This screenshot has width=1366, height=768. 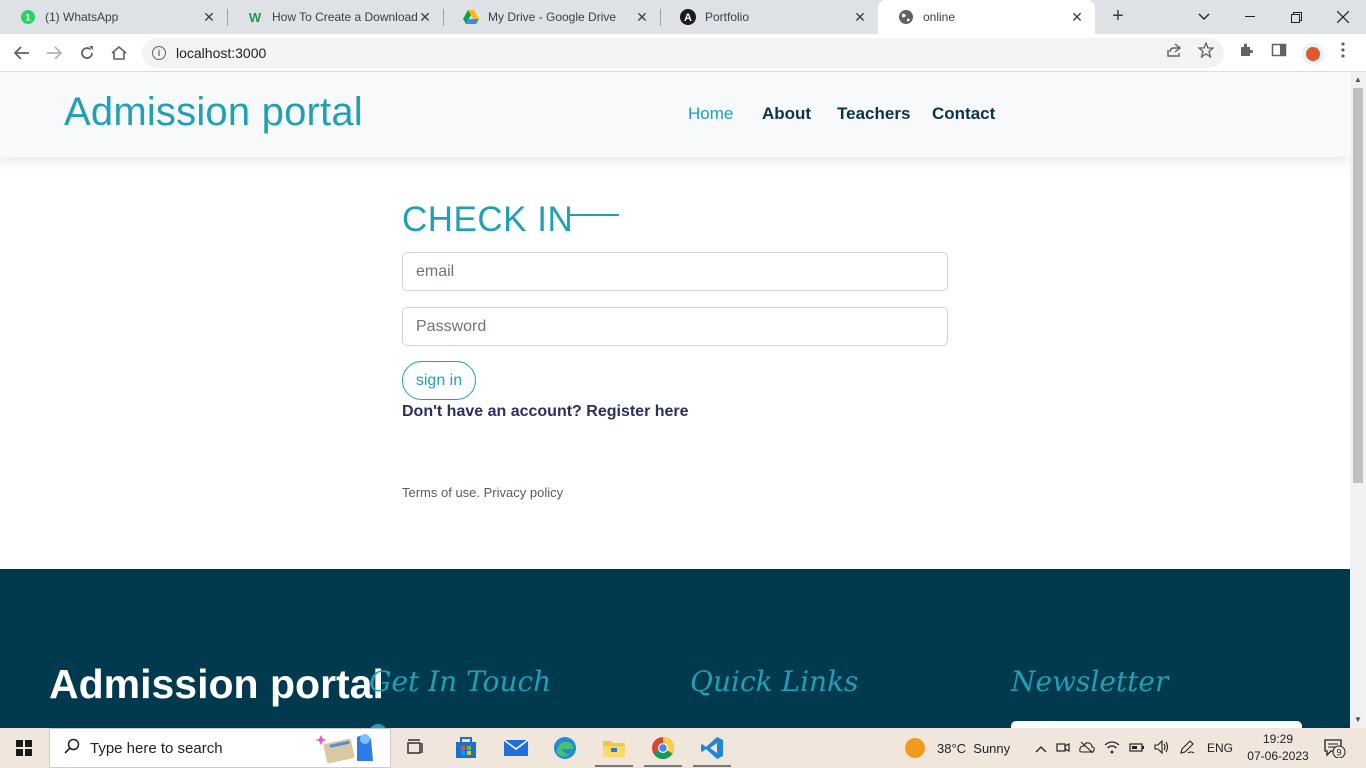 I want to click on clock: 19:29 07-06-2023, so click(x=1278, y=748).